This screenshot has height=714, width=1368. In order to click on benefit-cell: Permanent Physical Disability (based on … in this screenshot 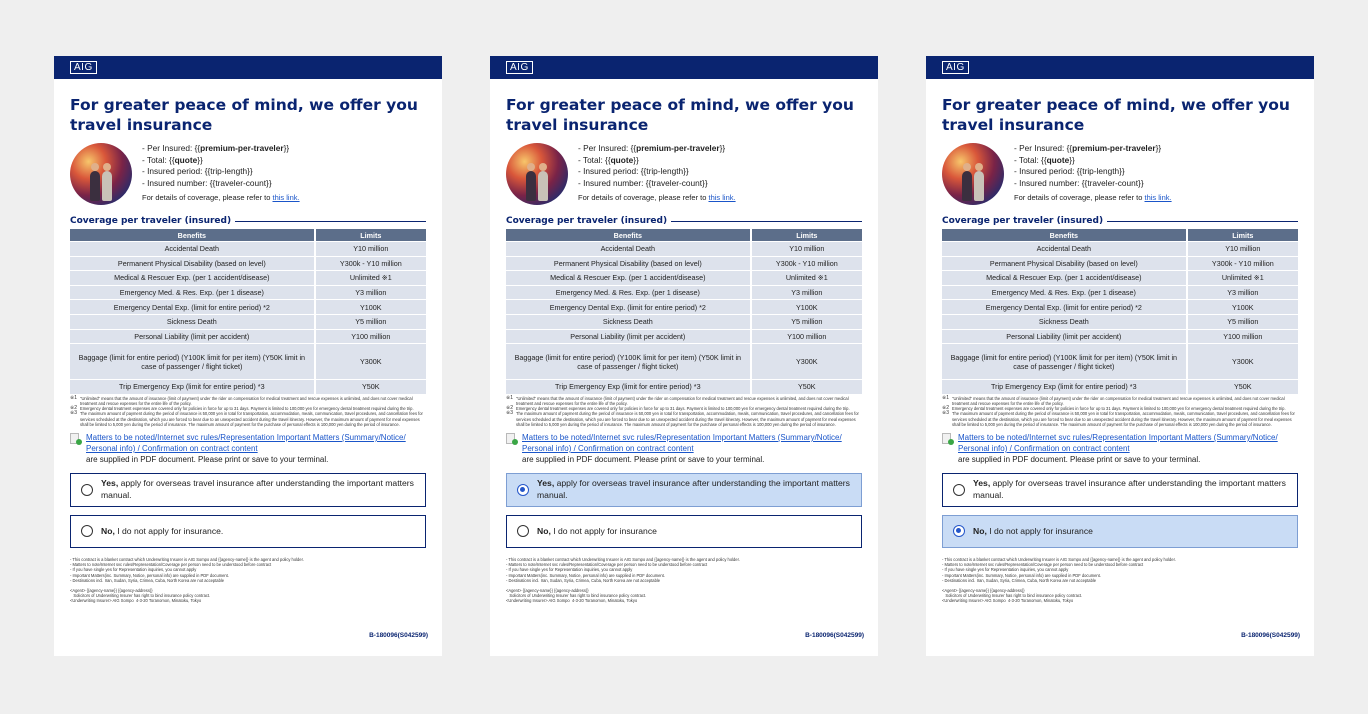, I will do `click(629, 263)`.